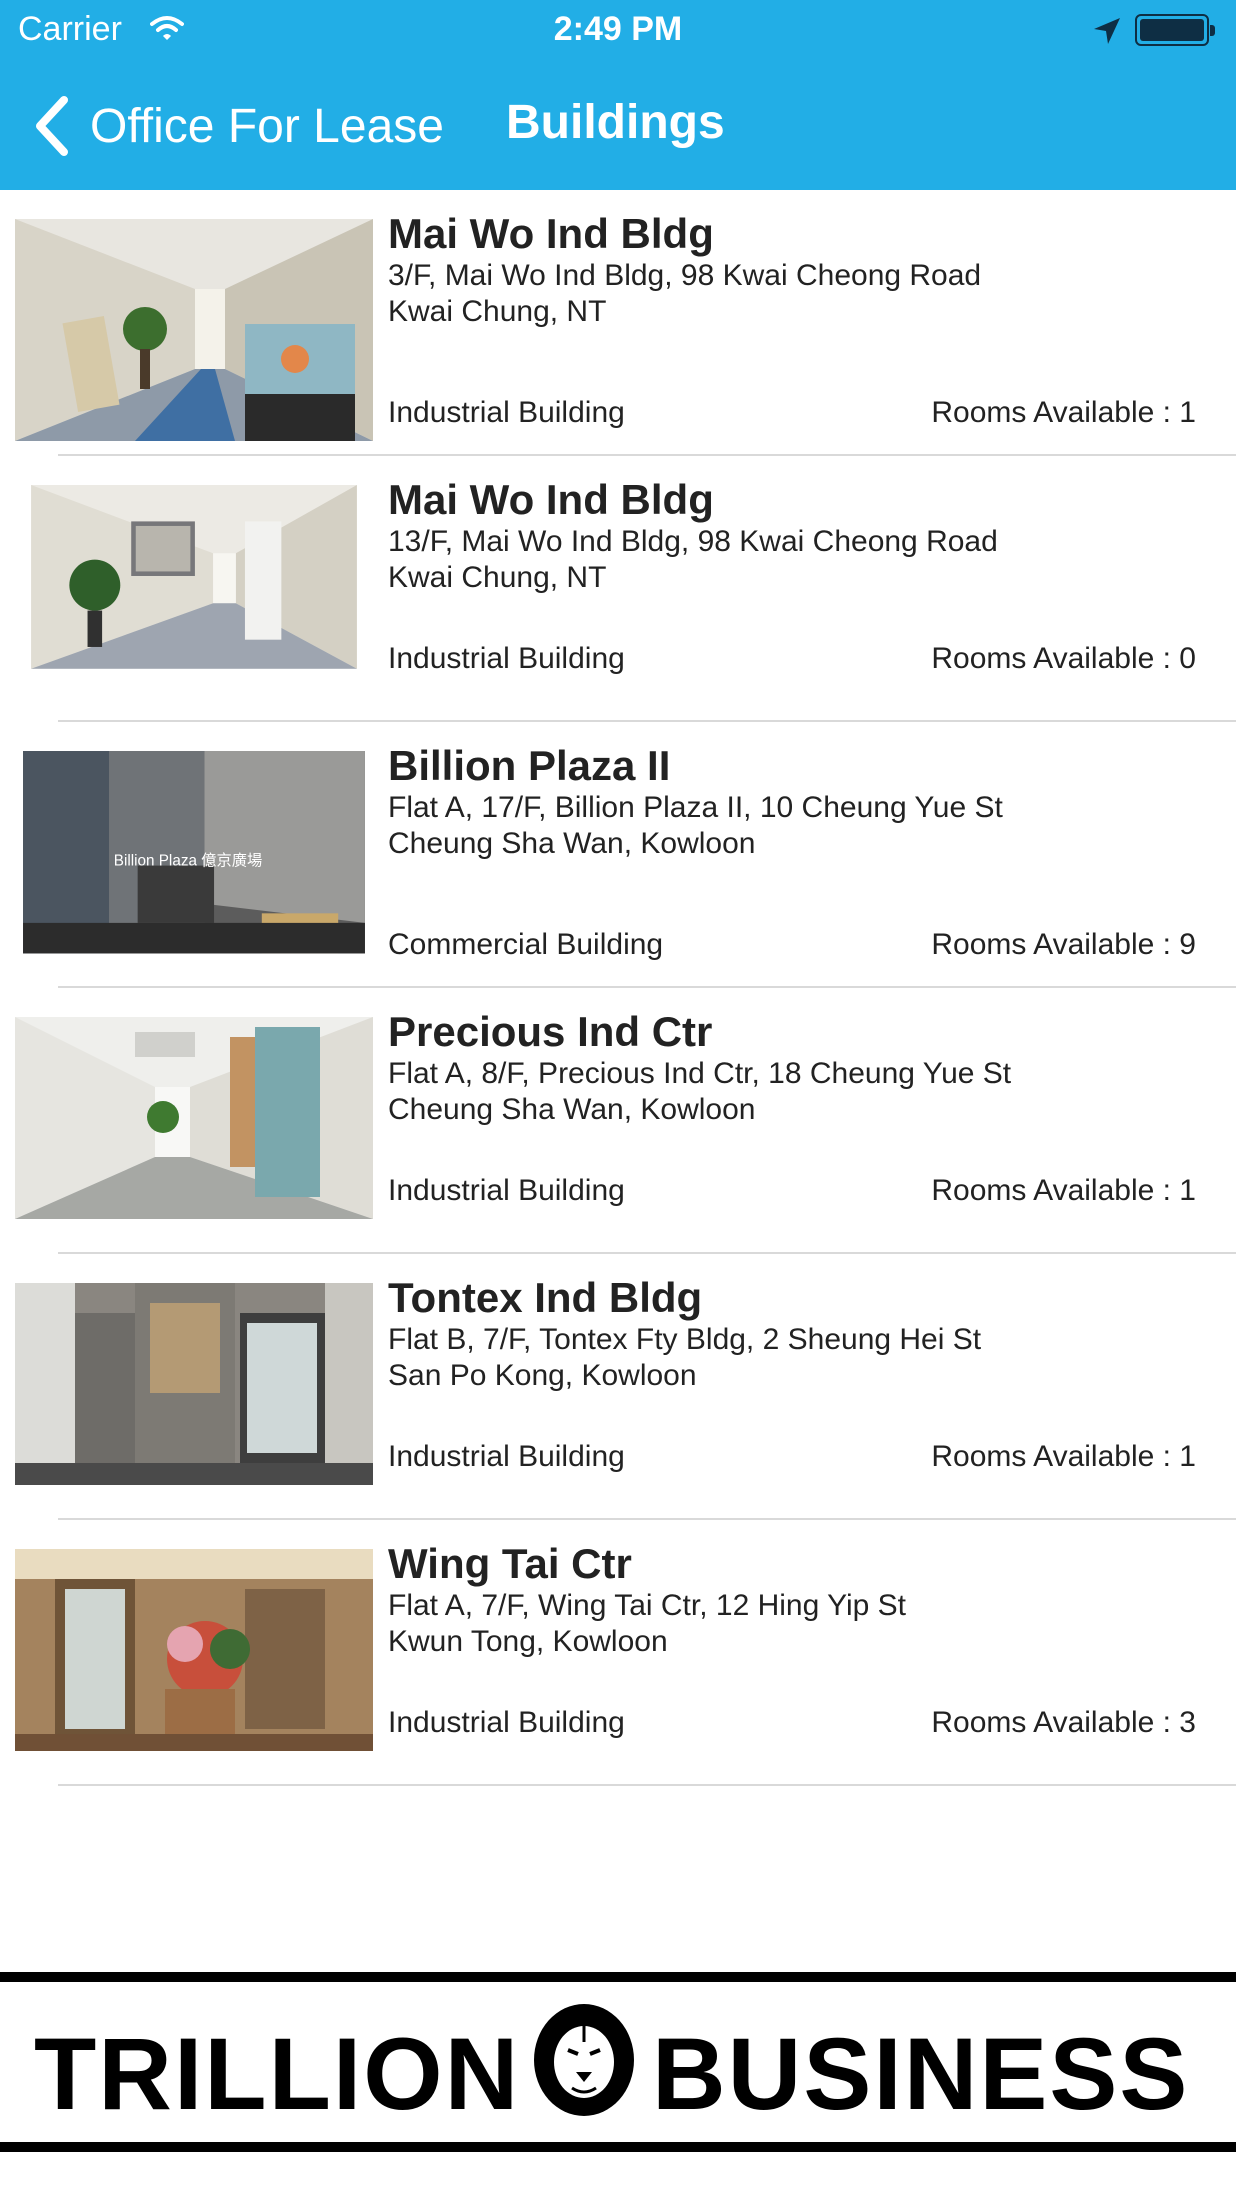  Describe the element at coordinates (584, 2060) in the screenshot. I see `lion-logo-icon` at that location.